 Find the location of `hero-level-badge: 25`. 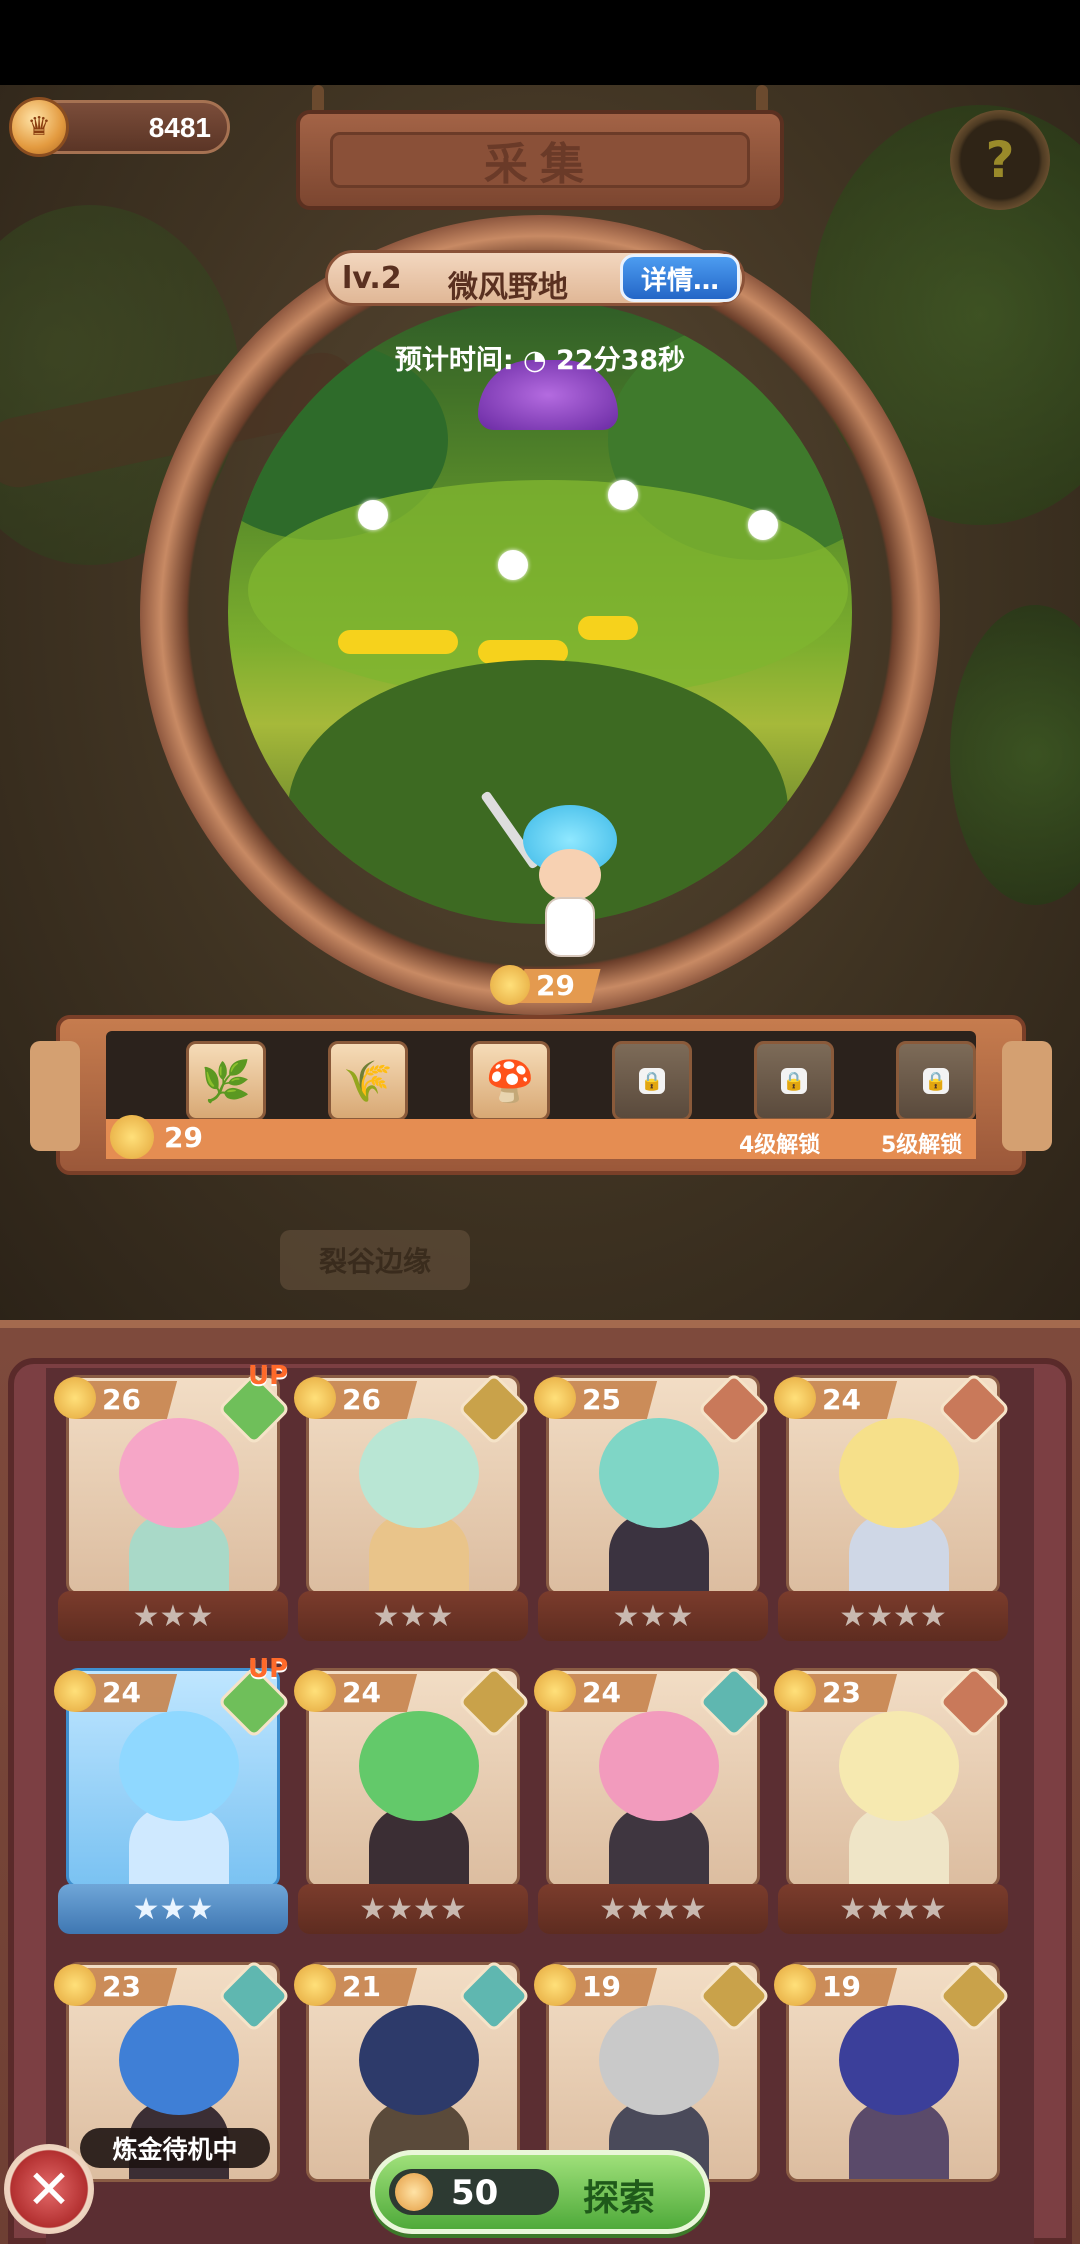

hero-level-badge: 25 is located at coordinates (596, 1400).